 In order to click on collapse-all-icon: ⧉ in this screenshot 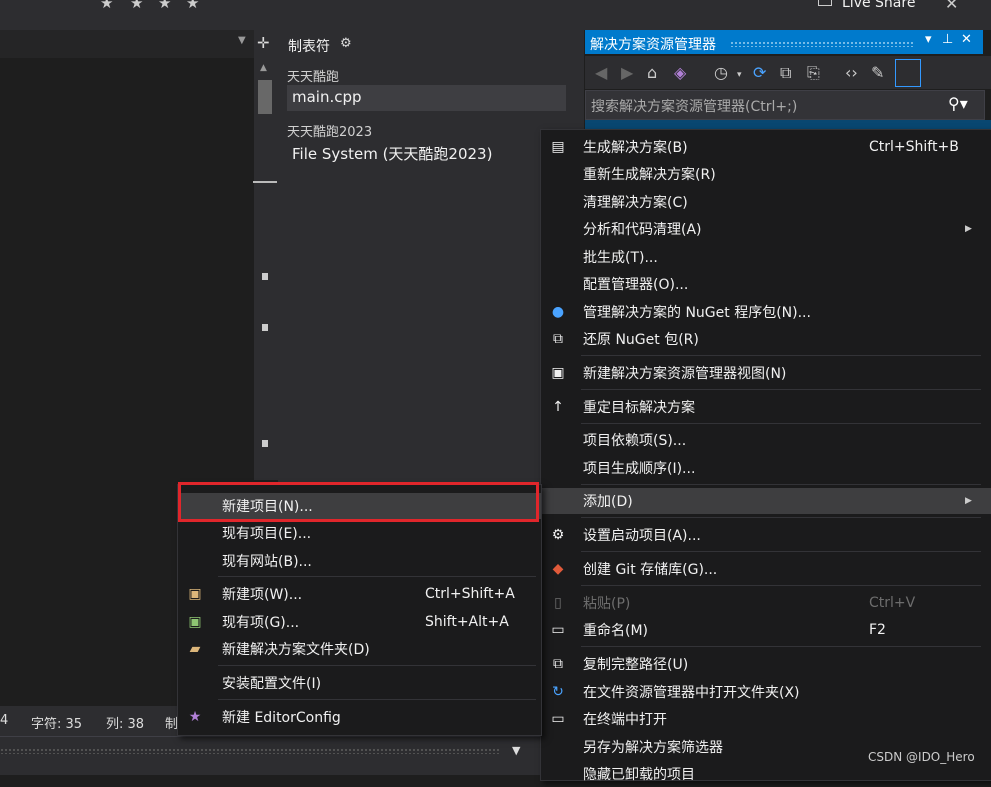, I will do `click(785, 73)`.